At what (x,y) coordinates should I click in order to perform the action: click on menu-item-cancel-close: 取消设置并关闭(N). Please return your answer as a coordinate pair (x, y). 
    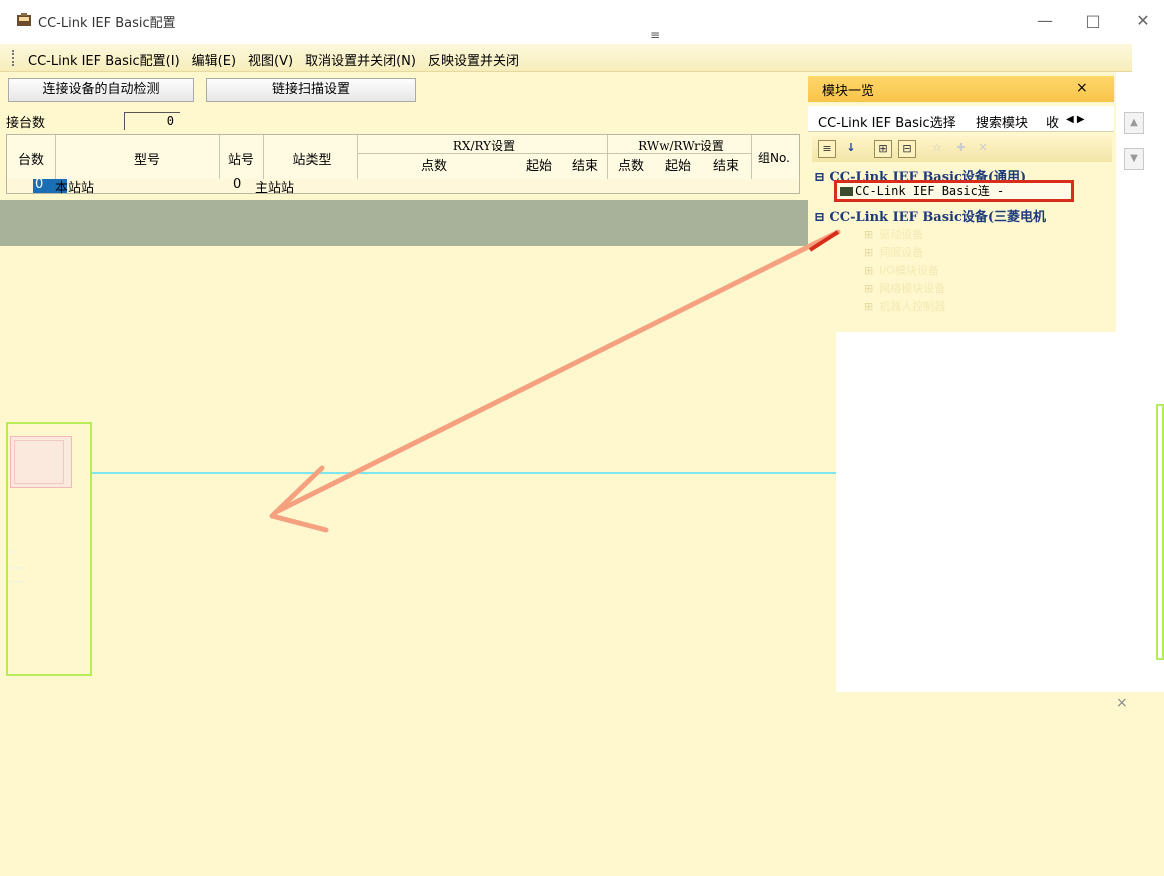
    Looking at the image, I should click on (360, 59).